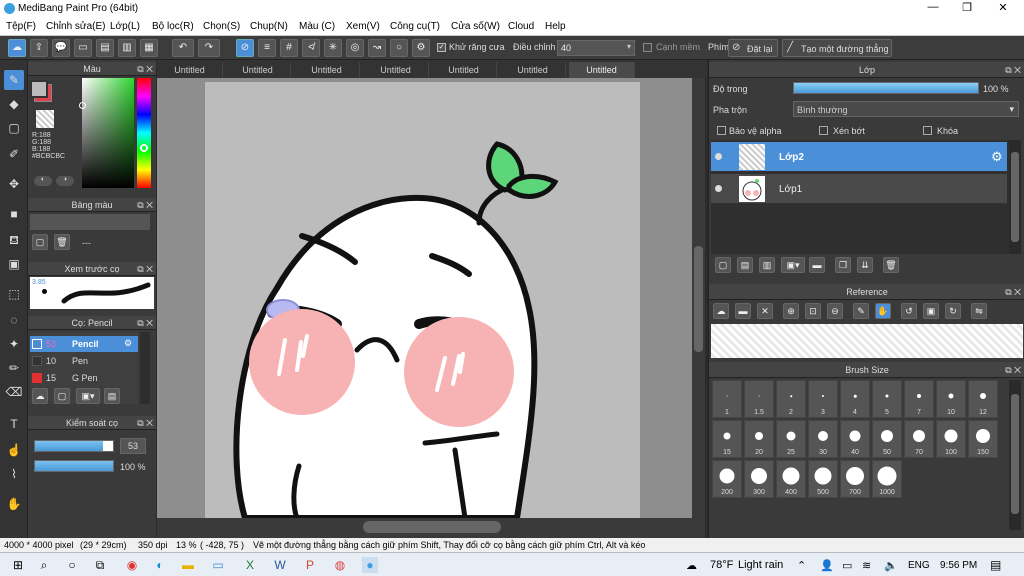 This screenshot has width=1024, height=576. What do you see at coordinates (727, 439) in the screenshot?
I see `brush-size-cell: 15` at bounding box center [727, 439].